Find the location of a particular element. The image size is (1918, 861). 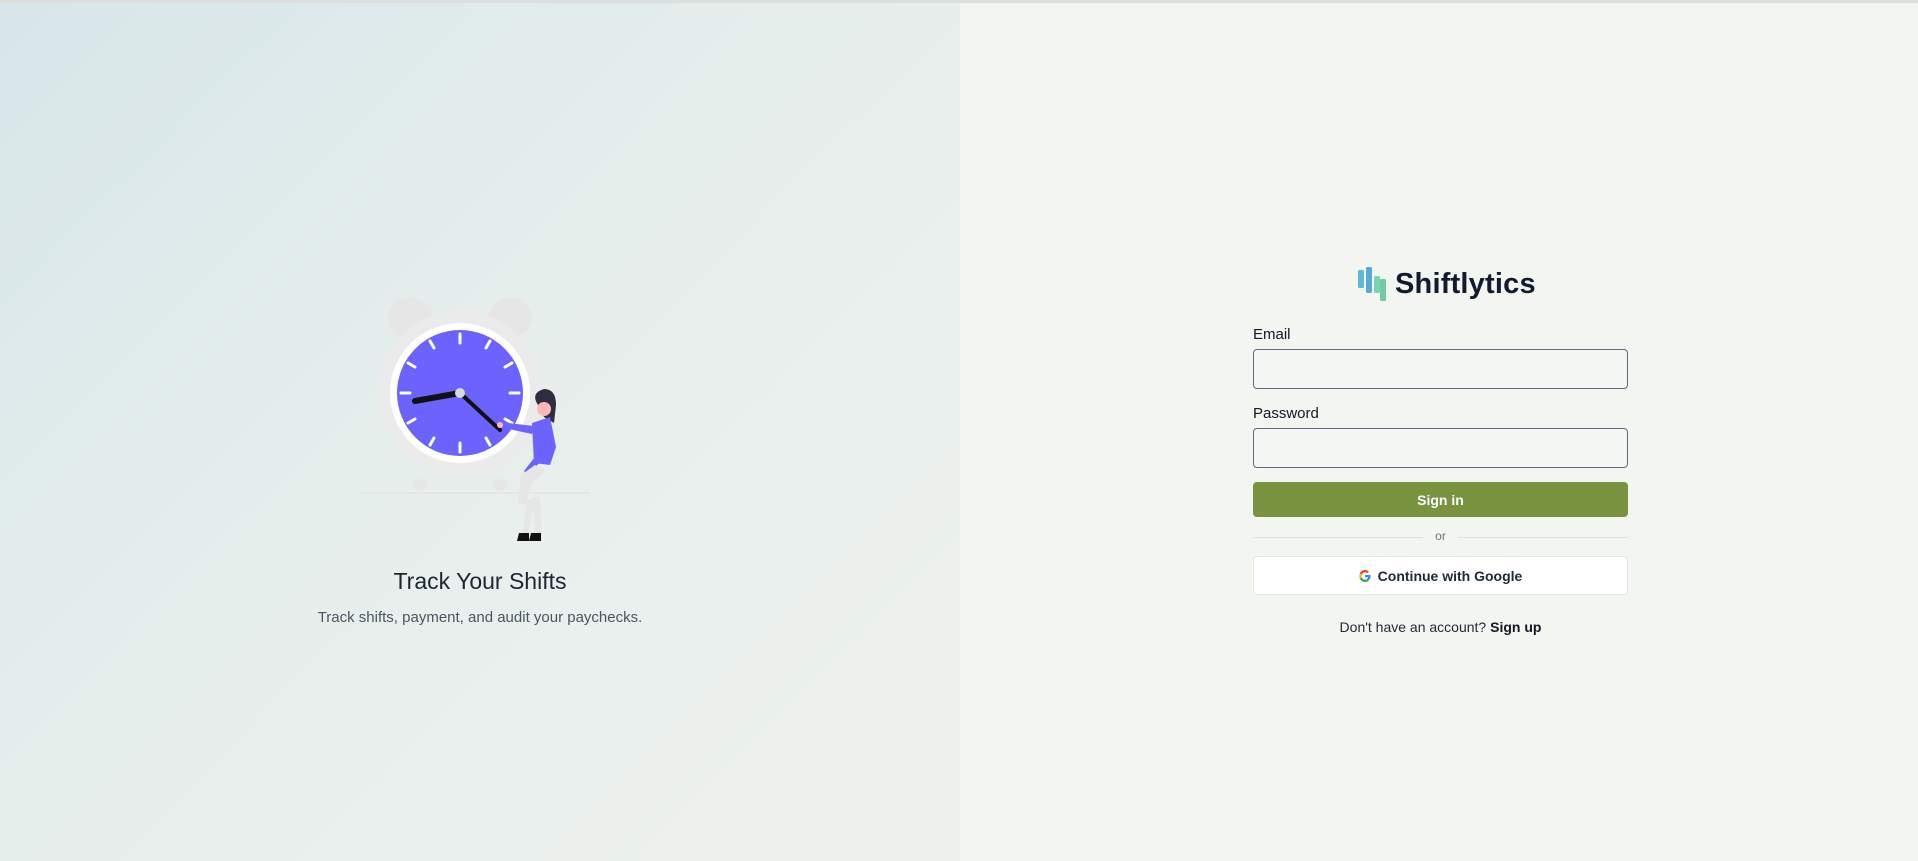

signup-row: Don't have an account? Sign up is located at coordinates (1440, 627).